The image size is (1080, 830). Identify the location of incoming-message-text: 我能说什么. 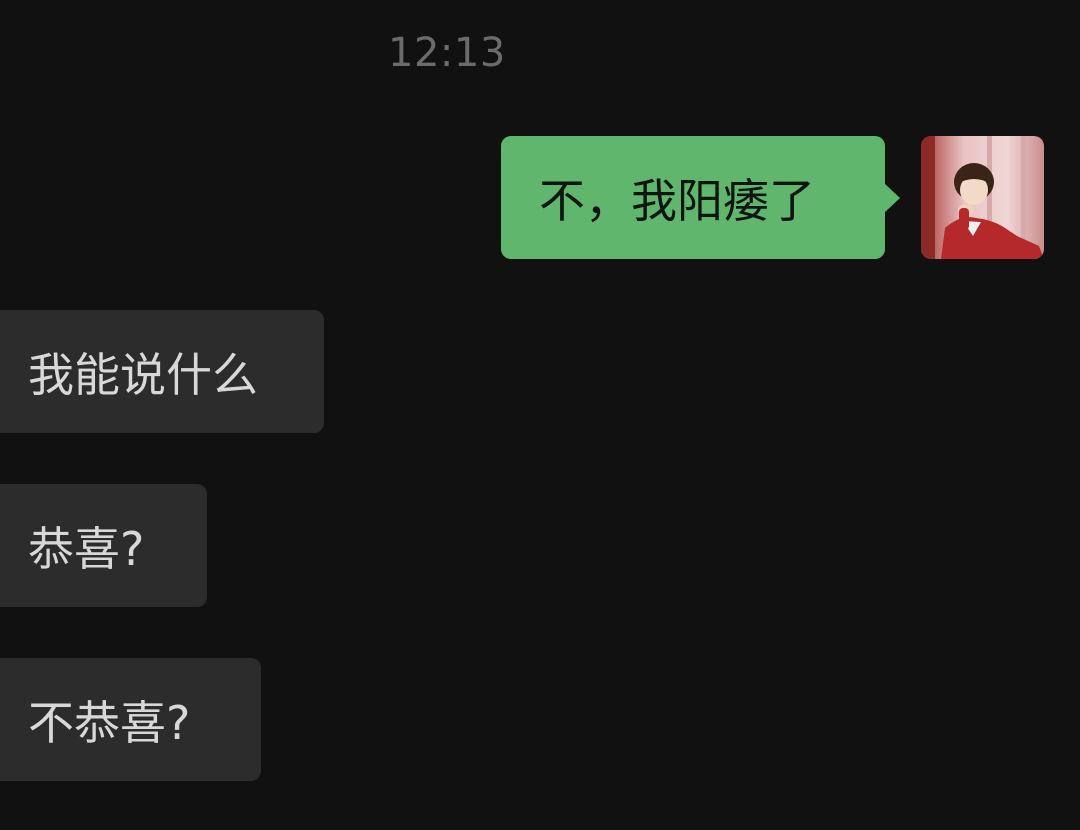
(143, 374).